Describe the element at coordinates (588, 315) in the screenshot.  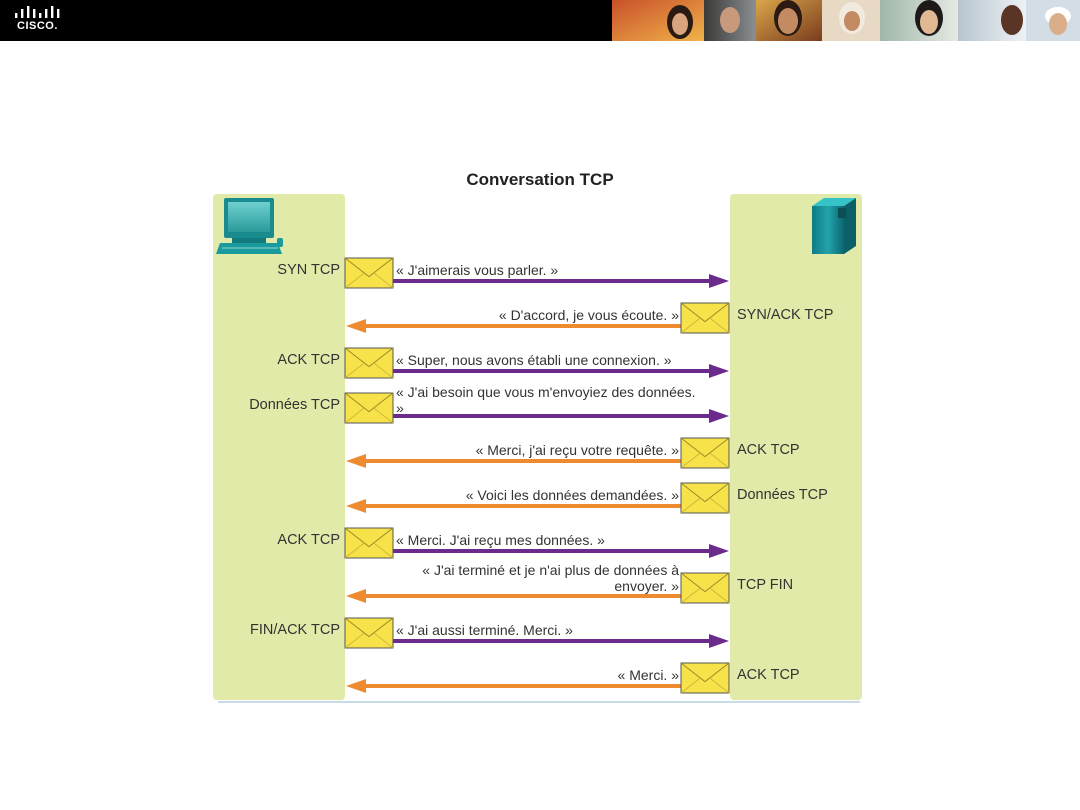
I see `message-text: « D'accord, je vous écoute. »` at that location.